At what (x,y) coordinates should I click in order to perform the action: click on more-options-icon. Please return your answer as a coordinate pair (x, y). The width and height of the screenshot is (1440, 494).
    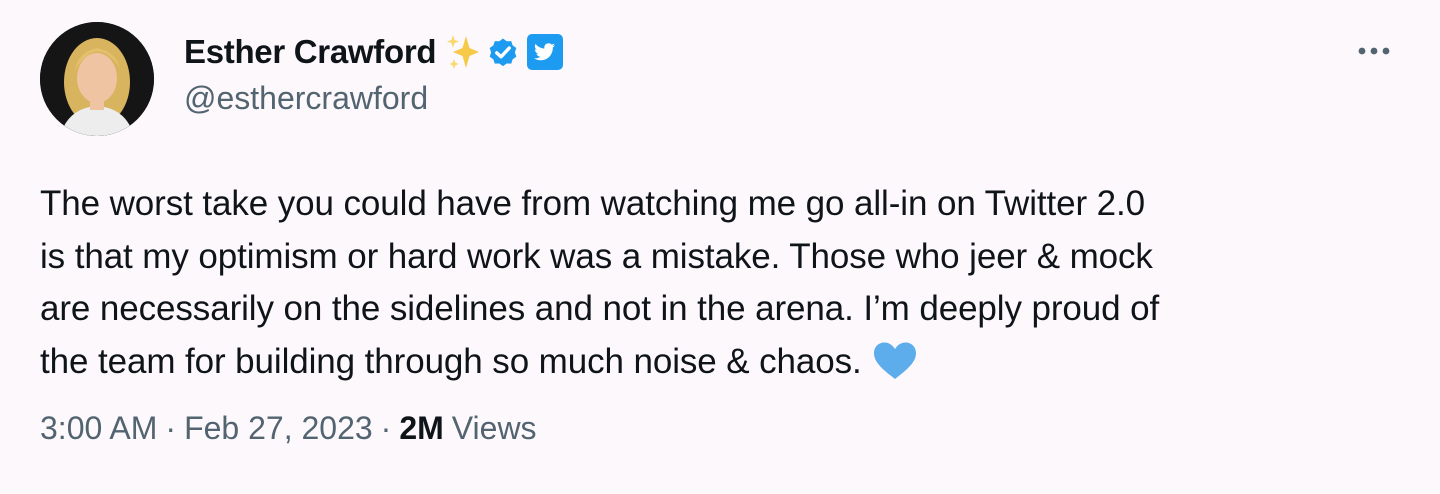
    Looking at the image, I should click on (1374, 51).